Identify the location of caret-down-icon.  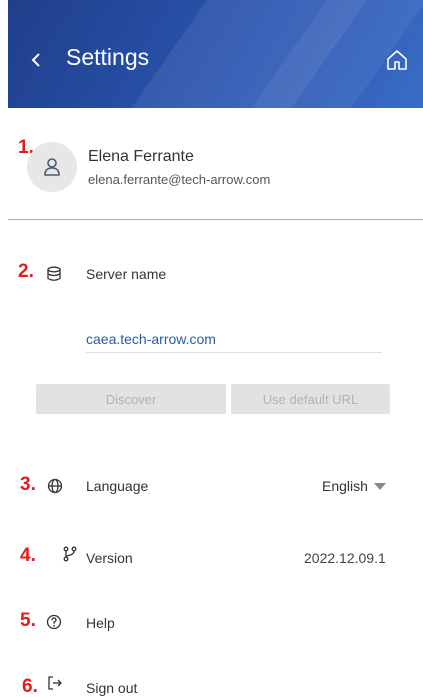
(379, 486).